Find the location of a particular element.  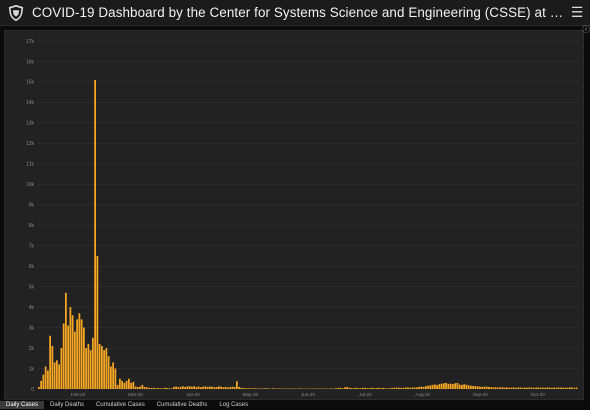

tab-cumulative-cases: Cumulative Cases is located at coordinates (120, 405).